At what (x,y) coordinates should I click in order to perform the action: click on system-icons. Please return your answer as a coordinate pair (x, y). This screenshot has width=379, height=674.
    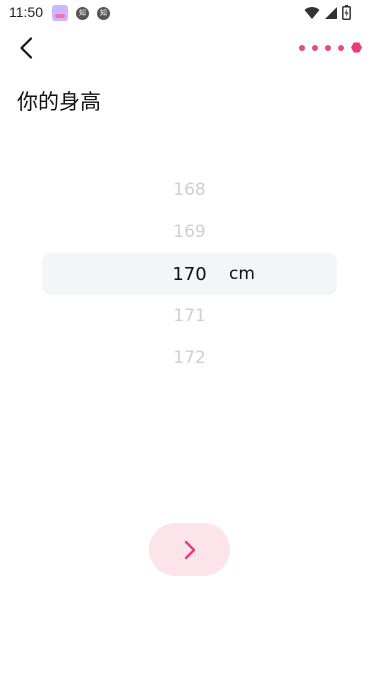
    Looking at the image, I should click on (327, 12).